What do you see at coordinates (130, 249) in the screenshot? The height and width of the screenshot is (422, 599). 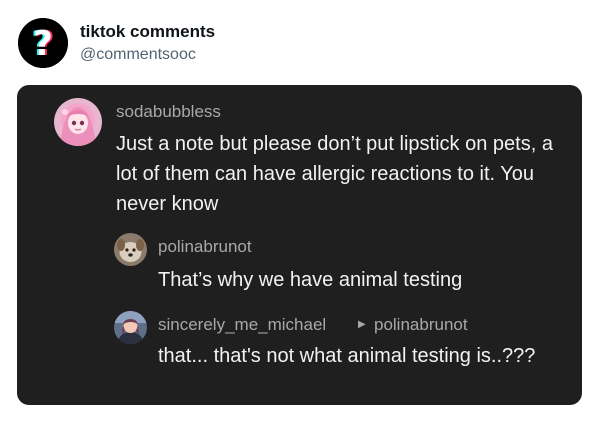 I see `dog-avatar-icon` at bounding box center [130, 249].